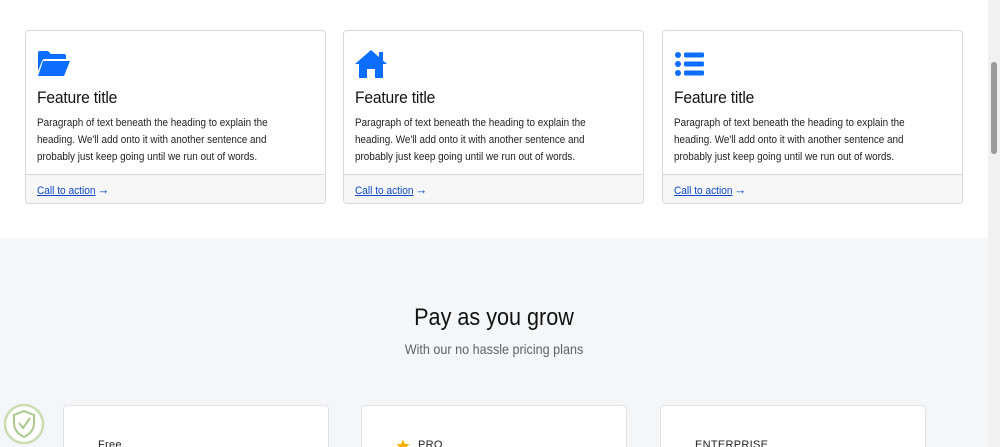  I want to click on pricing-title: Pay as you grow, so click(494, 317).